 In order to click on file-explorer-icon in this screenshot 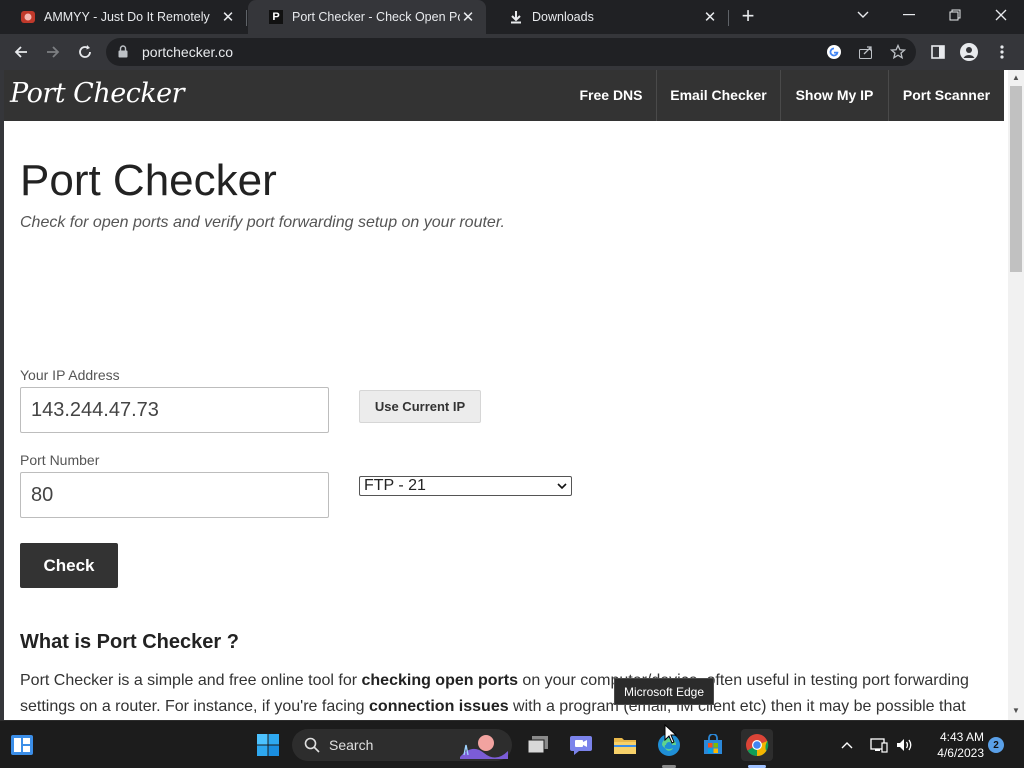, I will do `click(625, 745)`.